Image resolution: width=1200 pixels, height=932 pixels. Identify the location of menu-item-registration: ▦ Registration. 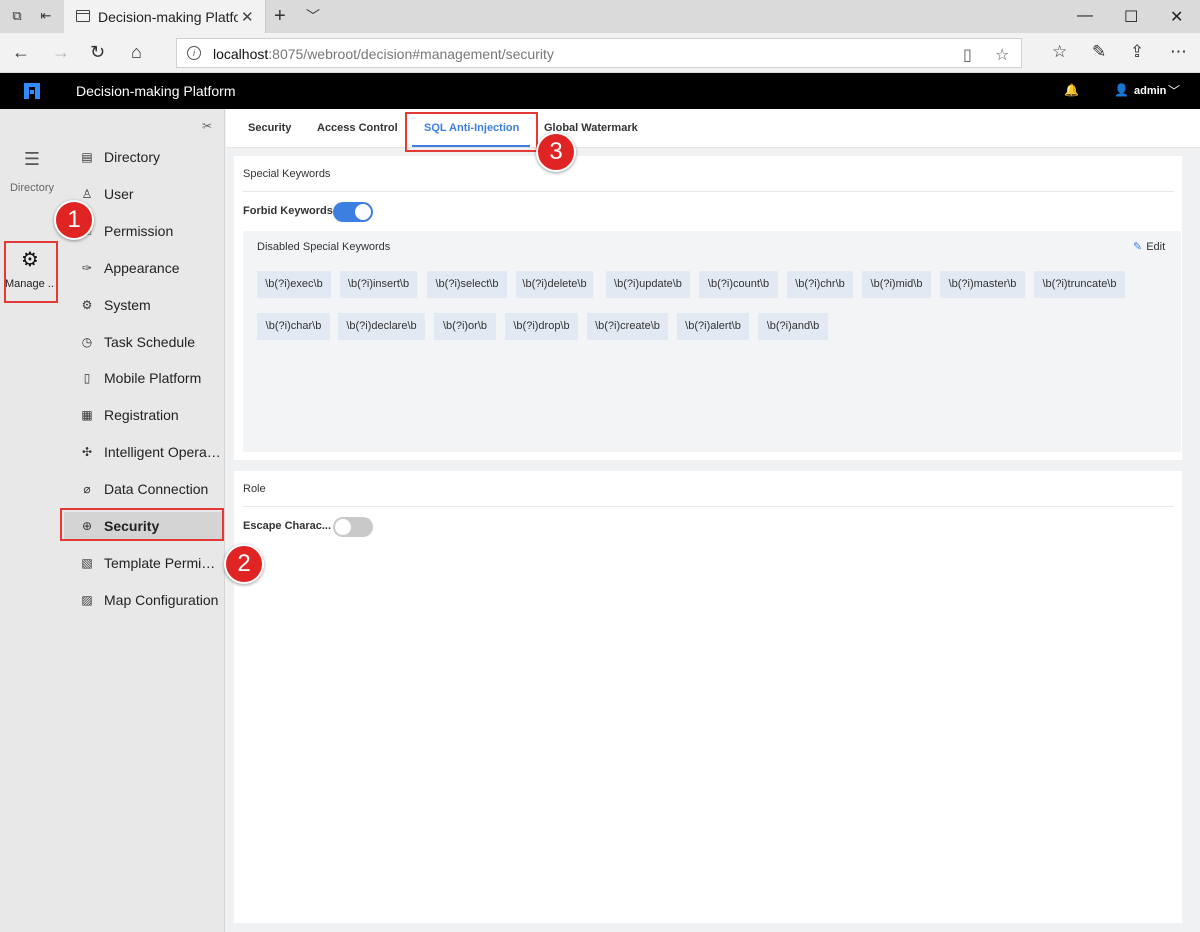
(144, 415).